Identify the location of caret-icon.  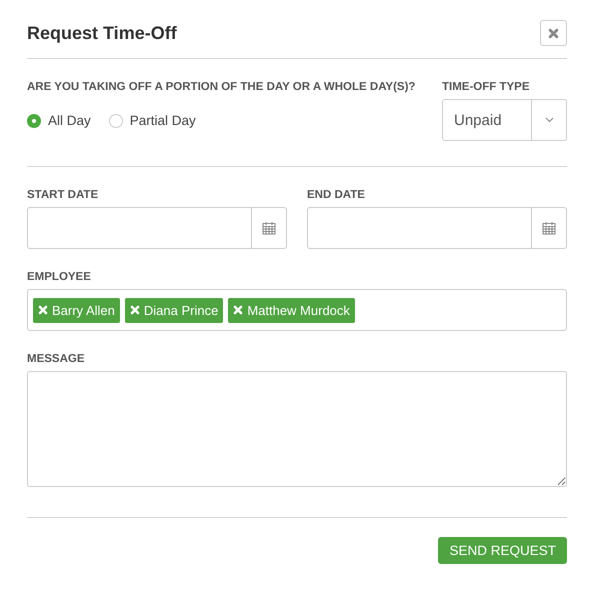
(549, 120).